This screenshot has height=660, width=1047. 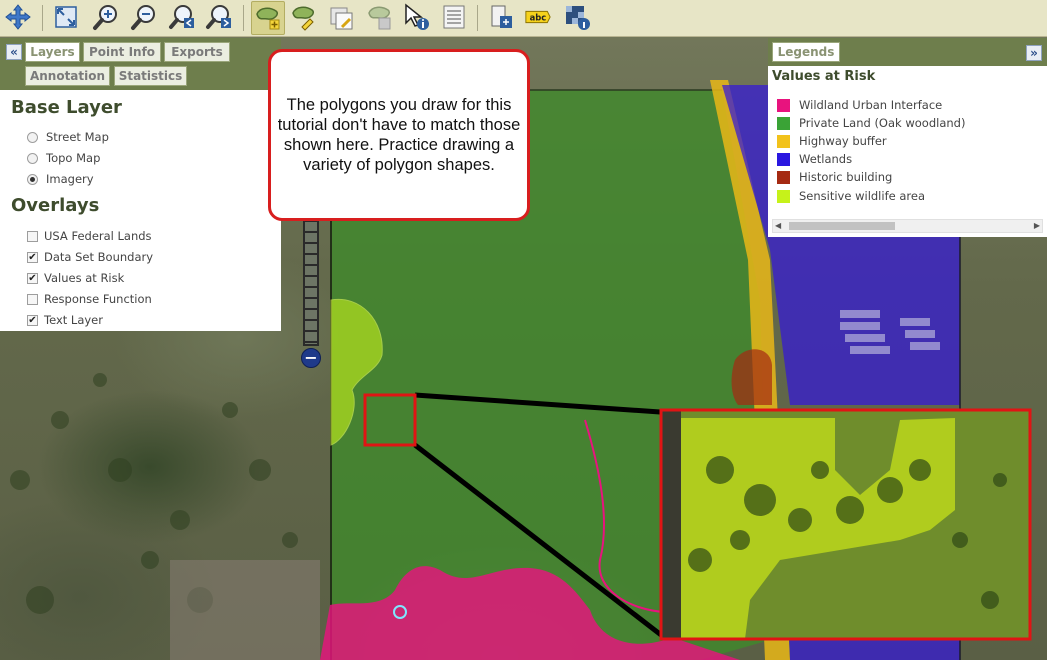 What do you see at coordinates (98, 299) in the screenshot?
I see `option-label: Response Function` at bounding box center [98, 299].